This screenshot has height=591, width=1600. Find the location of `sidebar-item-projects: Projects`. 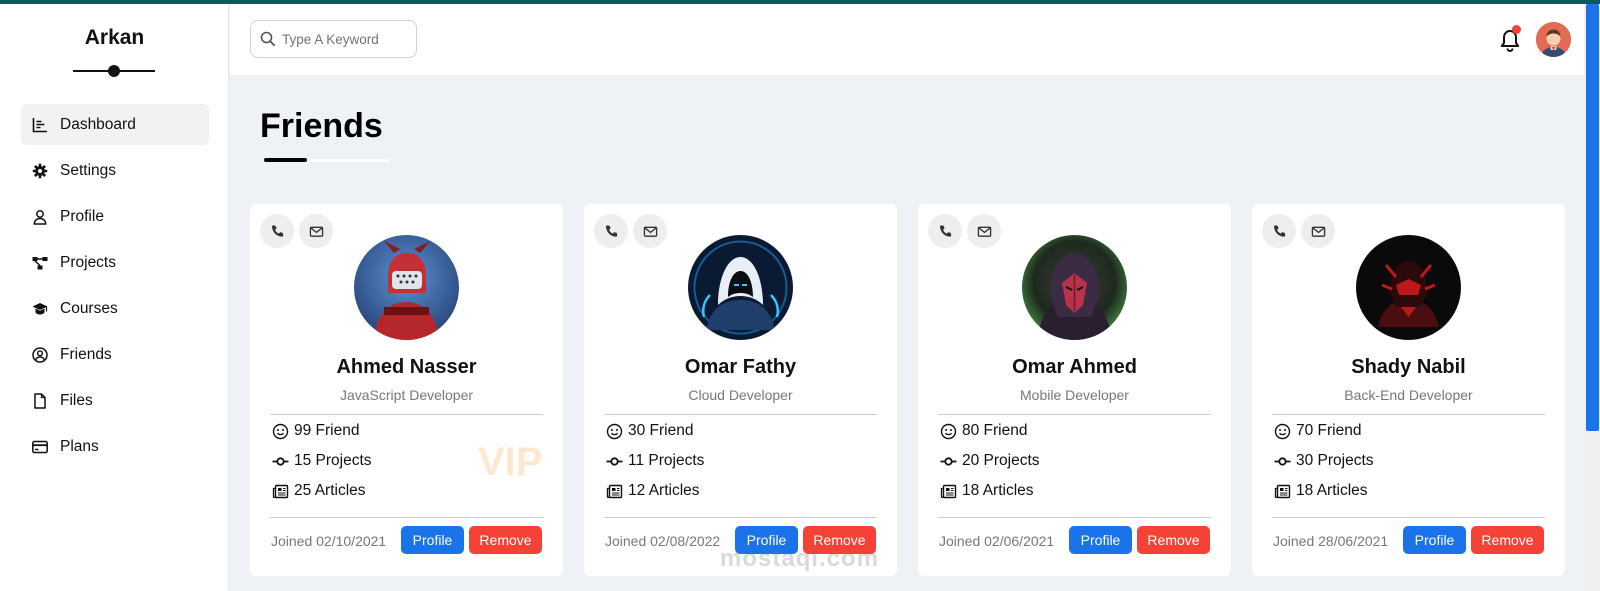

sidebar-item-projects: Projects is located at coordinates (115, 262).